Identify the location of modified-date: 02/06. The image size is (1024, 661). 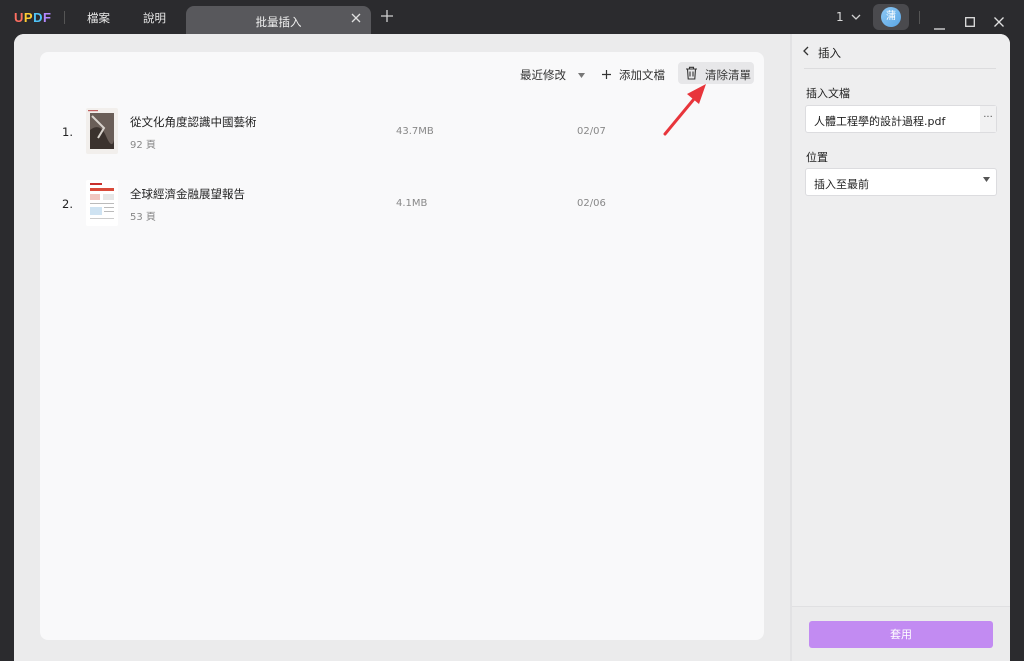
(591, 203).